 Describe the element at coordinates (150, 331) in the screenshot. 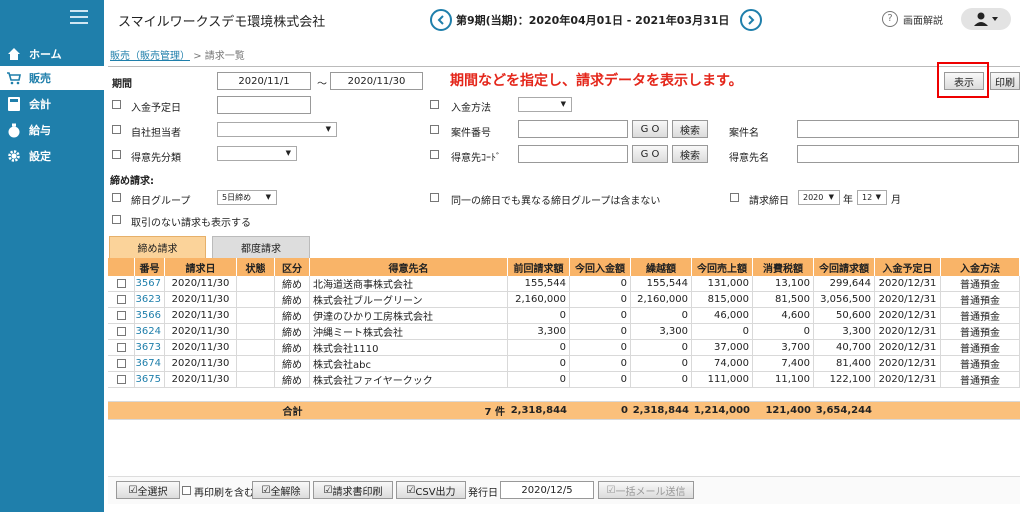

I see `invoice-number-link: 3624` at that location.